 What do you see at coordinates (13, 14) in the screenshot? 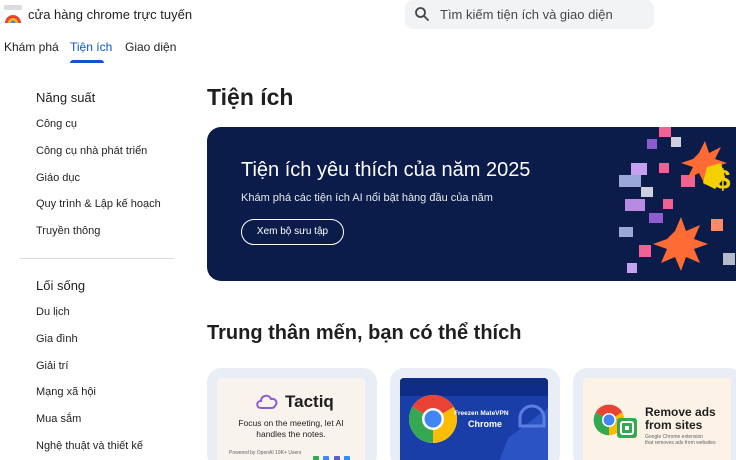
I see `chrome-web-store-logo-icon` at bounding box center [13, 14].